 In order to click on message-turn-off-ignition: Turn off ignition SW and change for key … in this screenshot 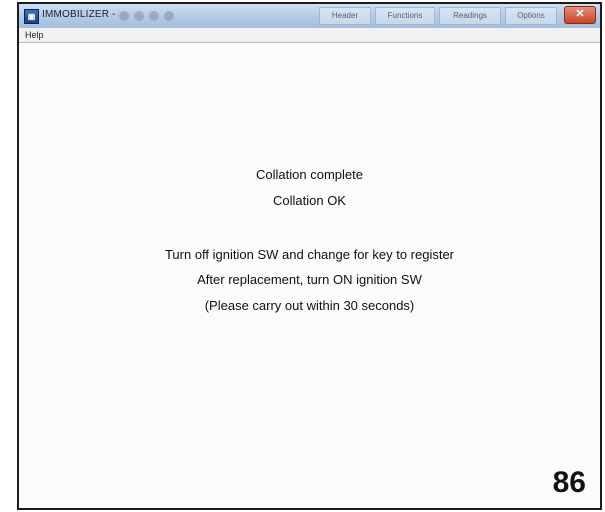, I will do `click(309, 254)`.